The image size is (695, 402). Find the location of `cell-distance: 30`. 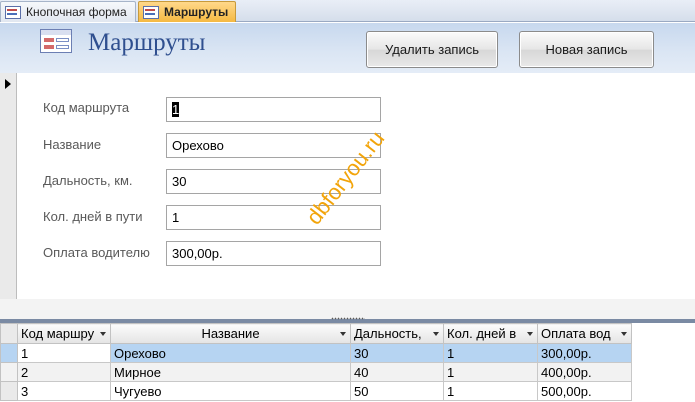

cell-distance: 30 is located at coordinates (397, 353).